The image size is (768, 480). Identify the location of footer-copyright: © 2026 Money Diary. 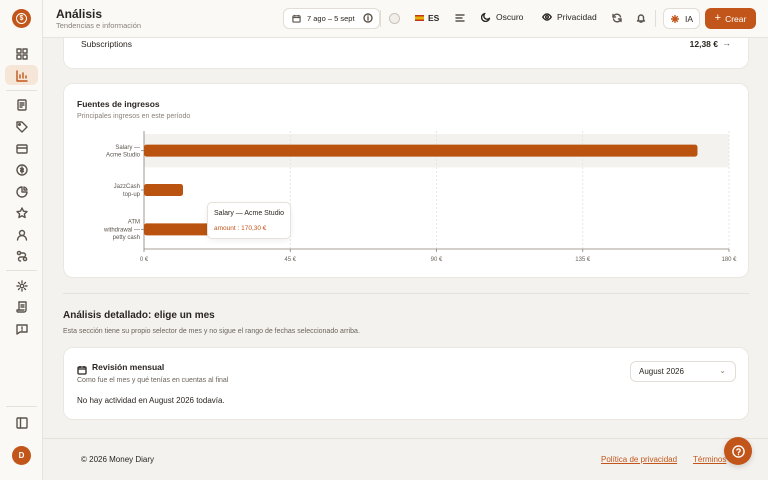
(118, 459).